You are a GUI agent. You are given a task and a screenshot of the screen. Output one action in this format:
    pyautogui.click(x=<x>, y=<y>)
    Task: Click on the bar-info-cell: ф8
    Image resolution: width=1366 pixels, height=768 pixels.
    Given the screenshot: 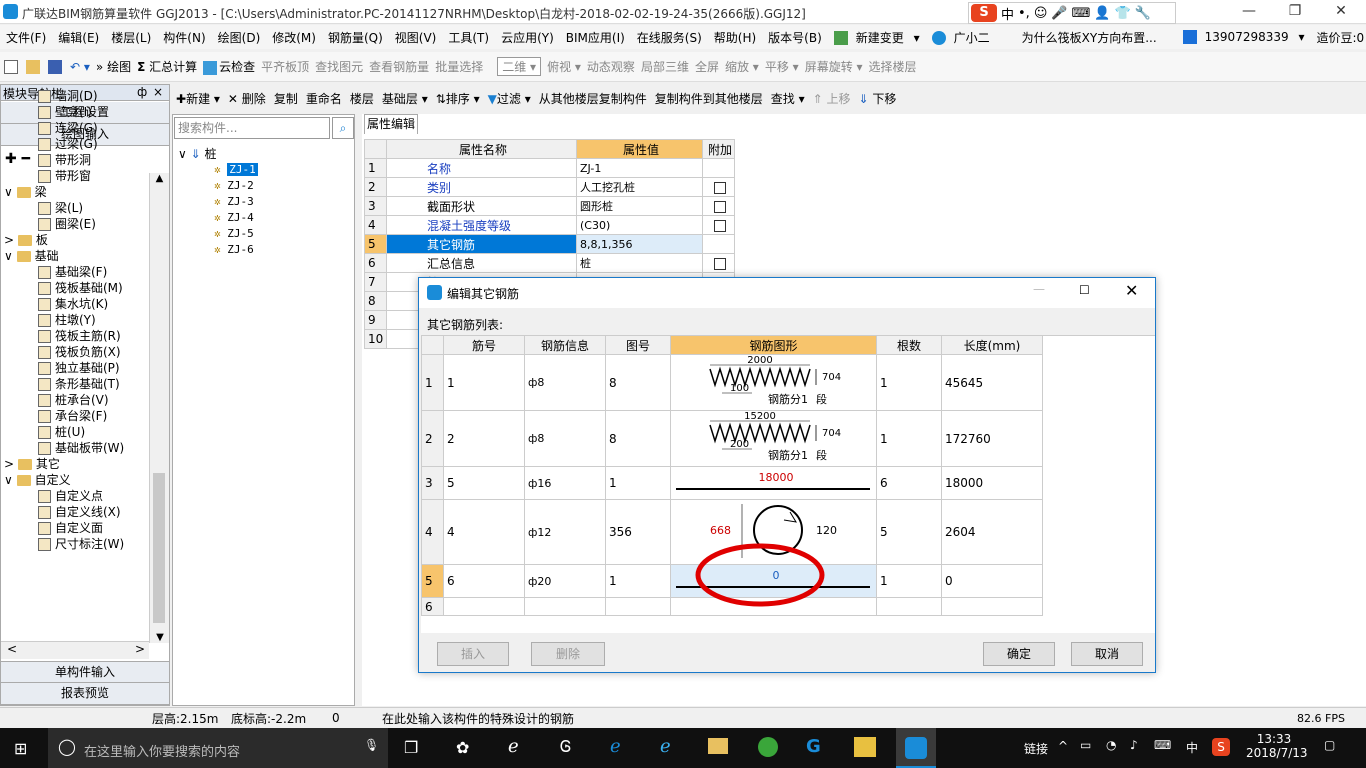 What is the action you would take?
    pyautogui.click(x=565, y=382)
    